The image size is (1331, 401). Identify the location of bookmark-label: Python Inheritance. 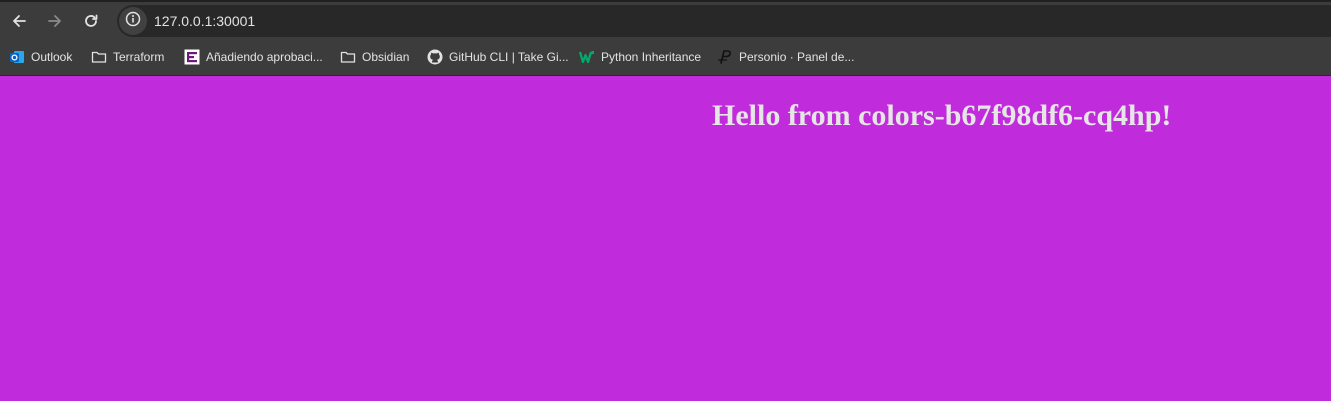
(651, 57).